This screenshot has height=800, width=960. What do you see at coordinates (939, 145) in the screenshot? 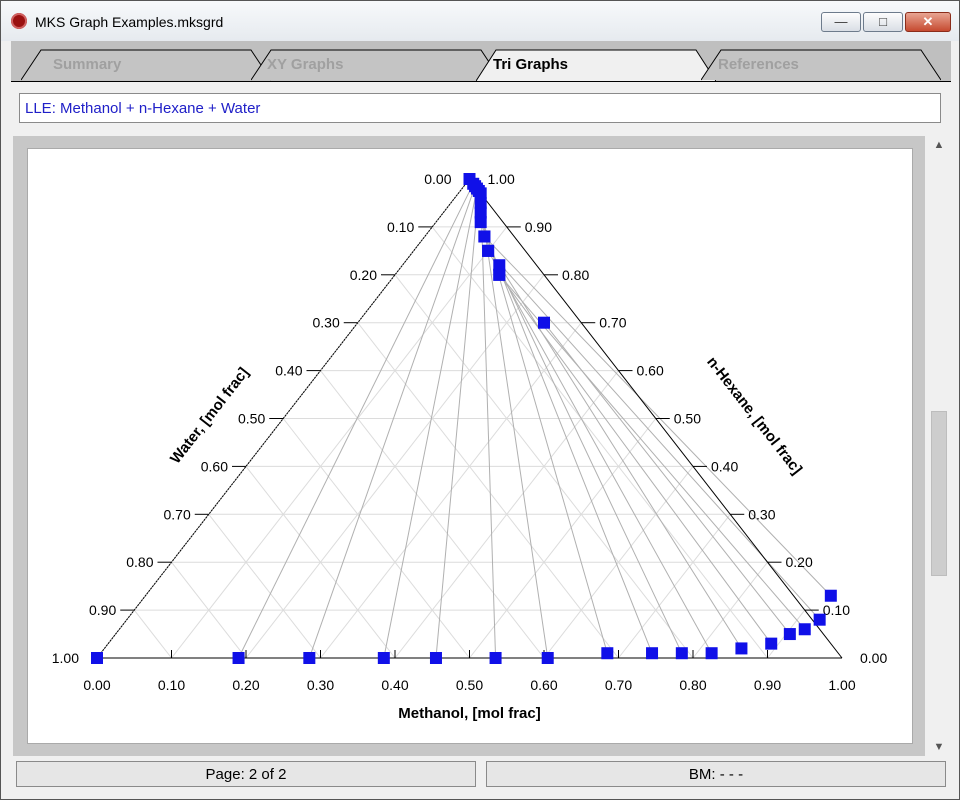
I see `chevron-up-icon: ▲` at bounding box center [939, 145].